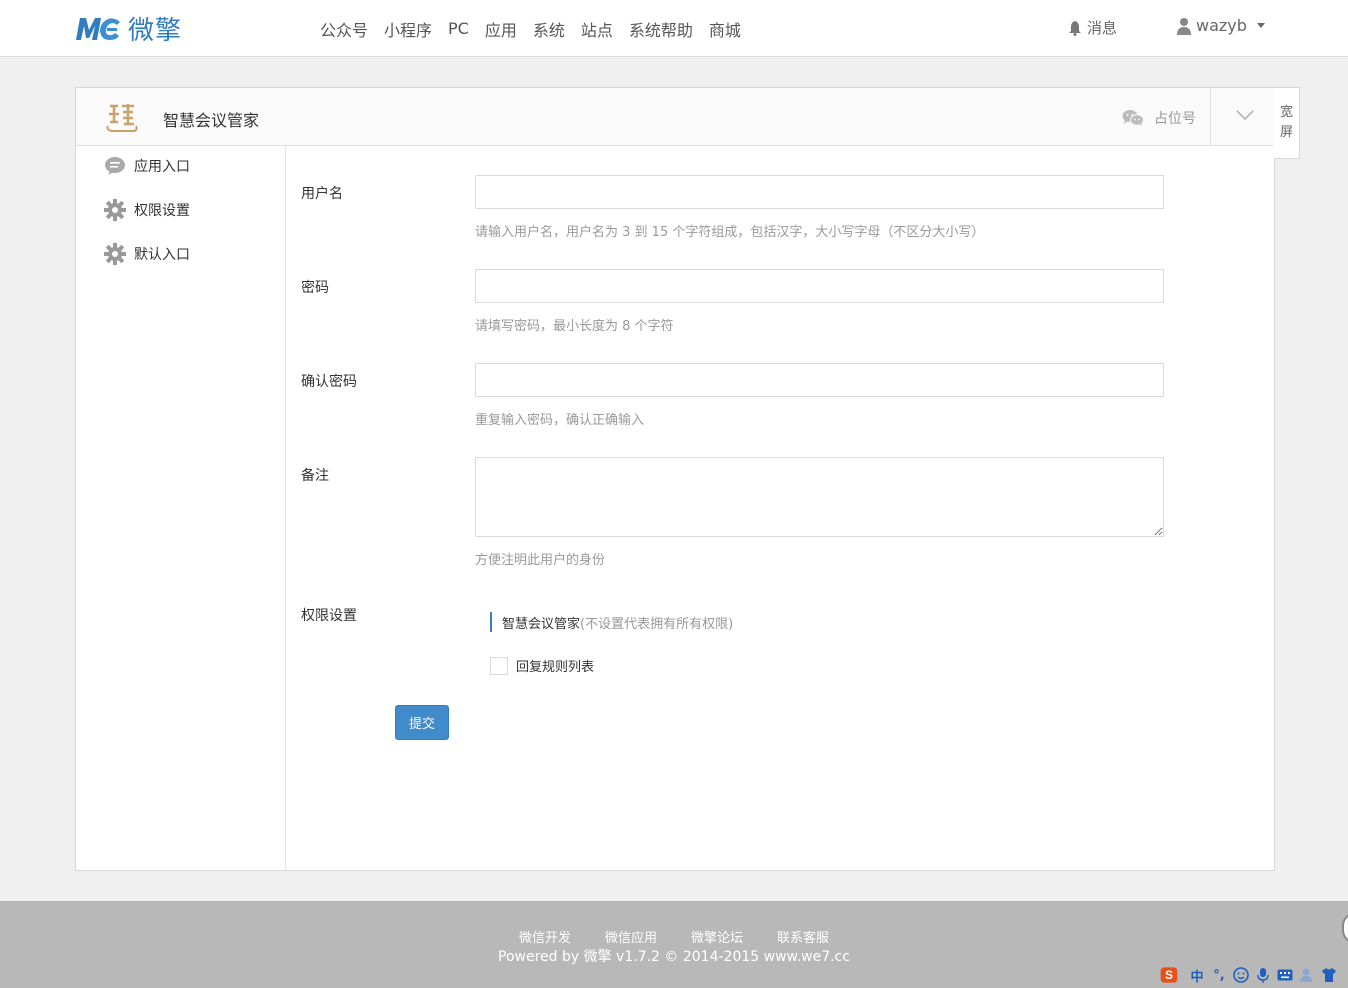 The image size is (1348, 988). Describe the element at coordinates (1263, 975) in the screenshot. I see `microphone-icon` at that location.